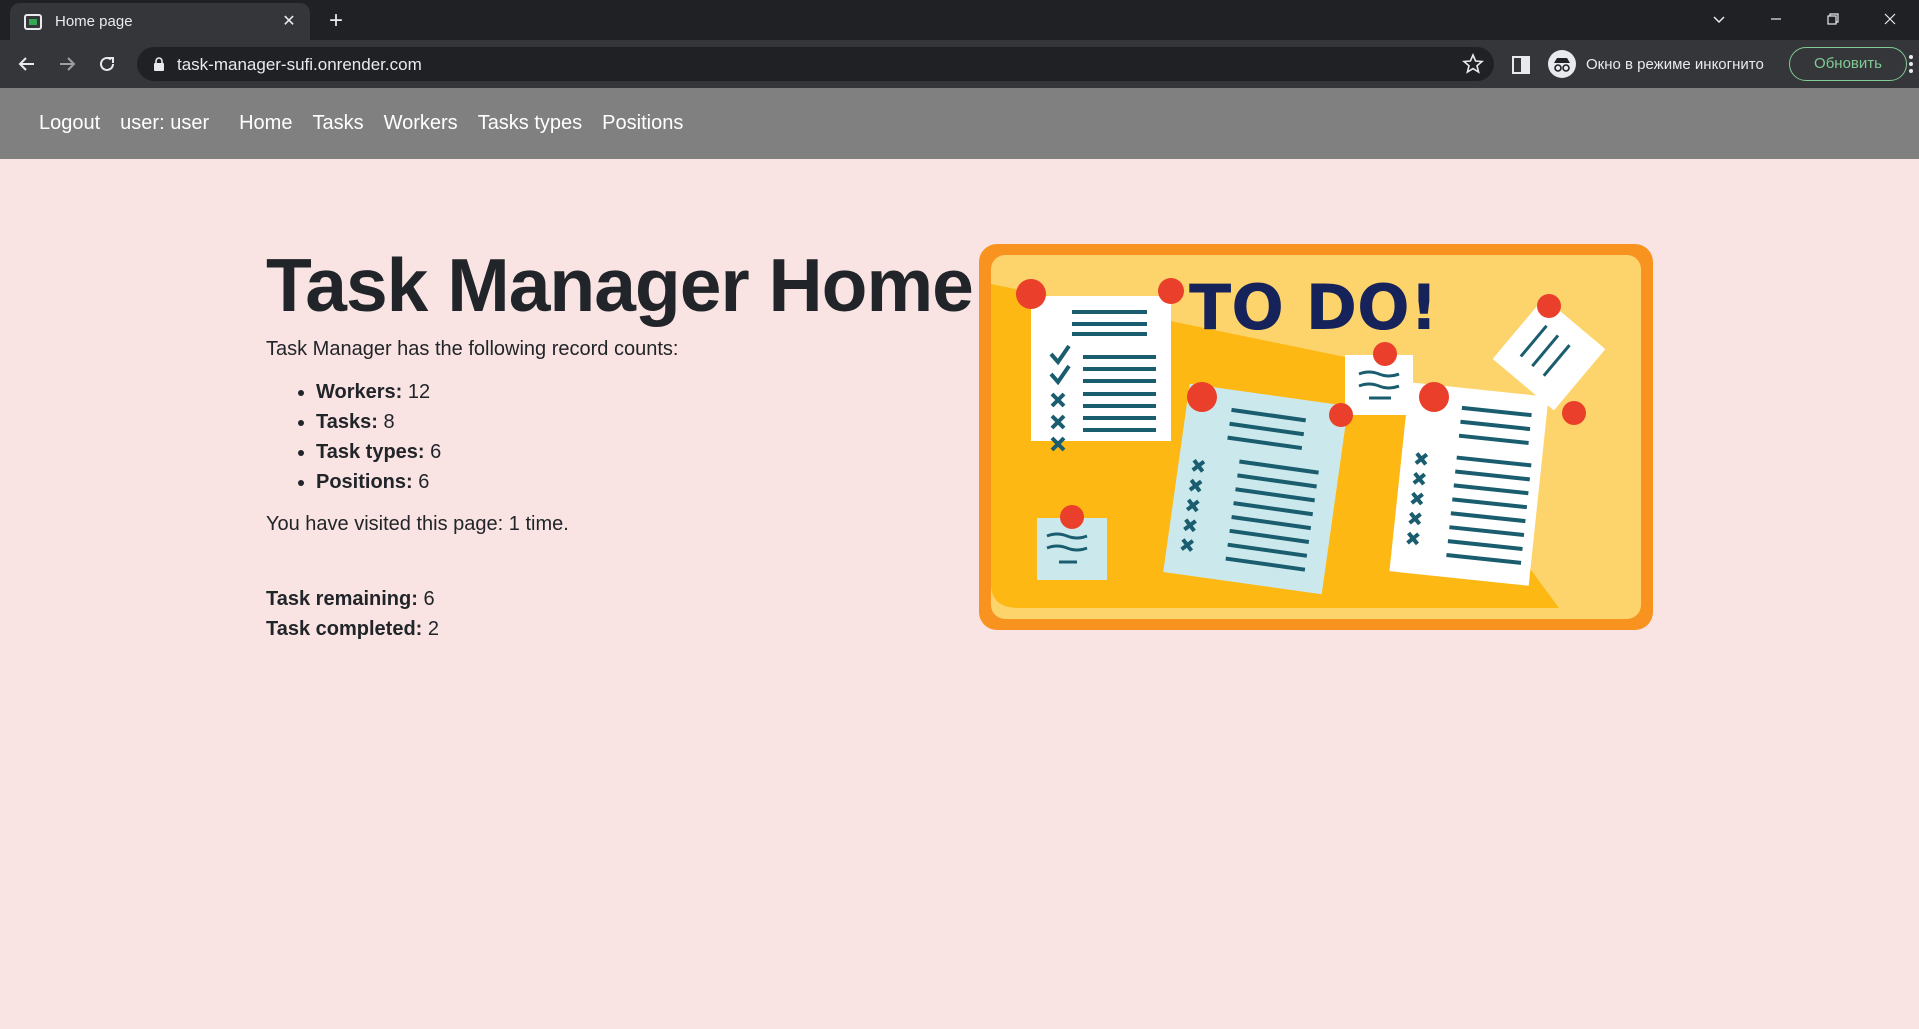 This screenshot has width=1919, height=1029. What do you see at coordinates (1890, 19) in the screenshot?
I see `close-window-icon` at bounding box center [1890, 19].